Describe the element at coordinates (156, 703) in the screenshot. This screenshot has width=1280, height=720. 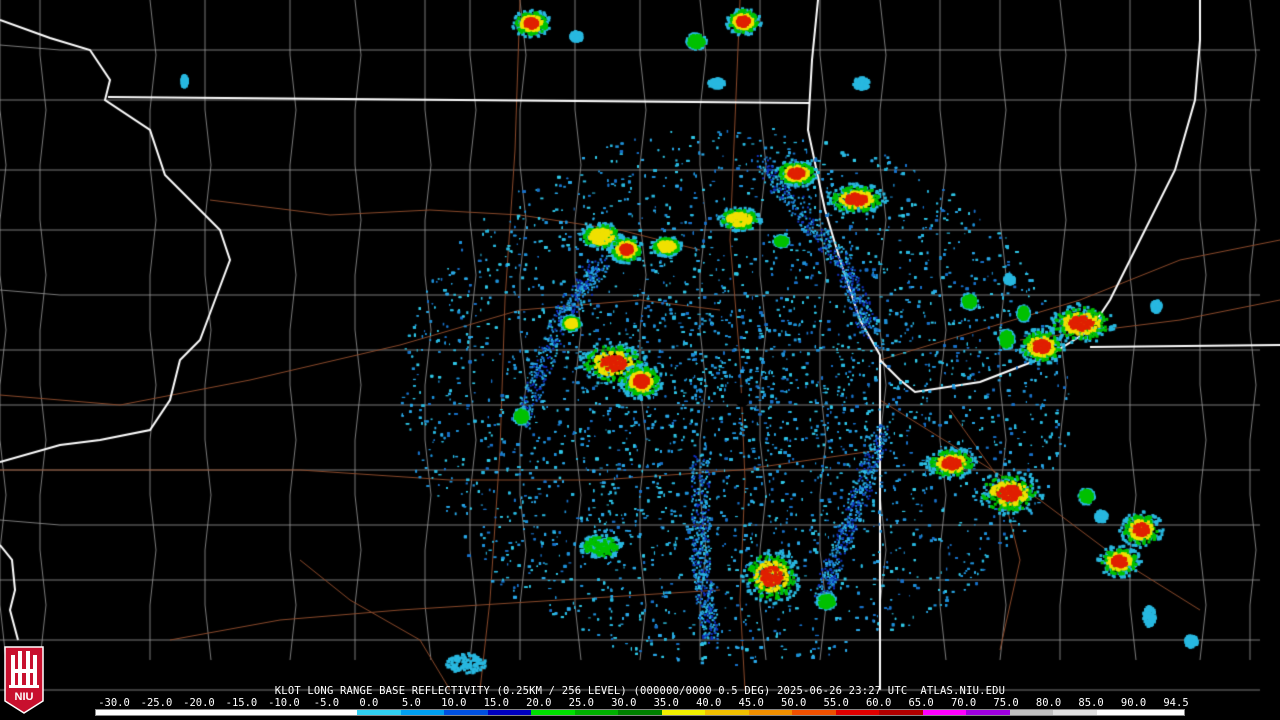
I see `scale-label: -25.0` at that location.